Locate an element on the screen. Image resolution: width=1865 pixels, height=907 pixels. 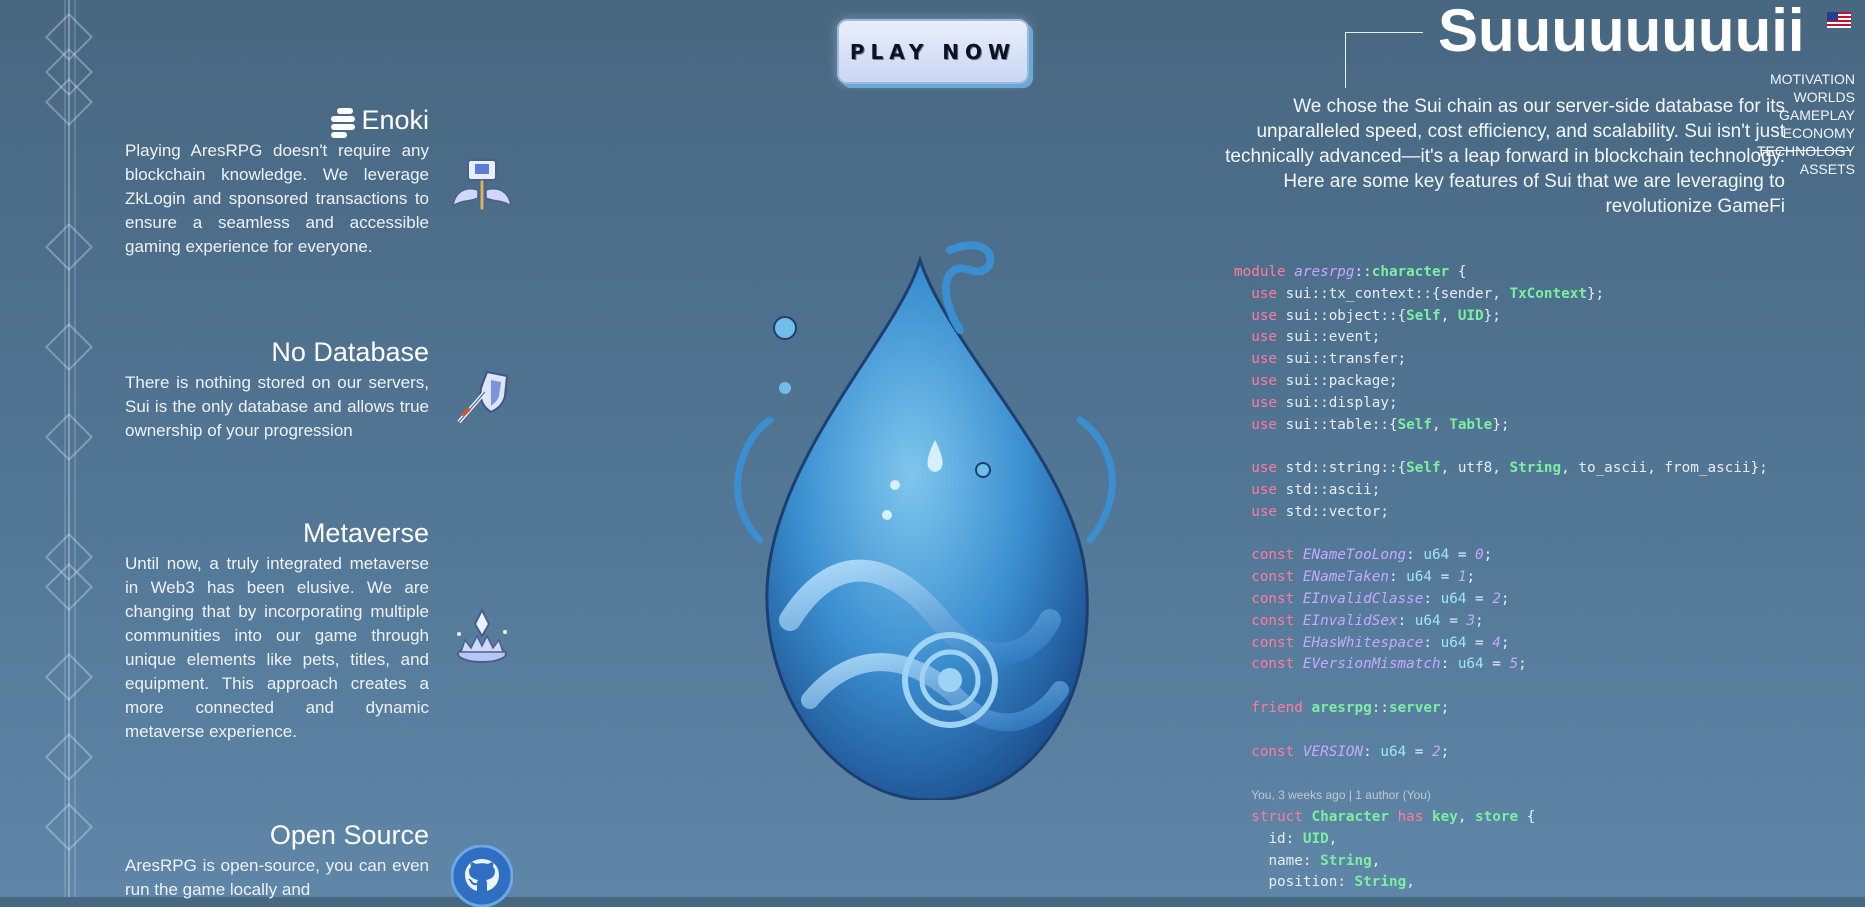
nav-item-motivation: MOTIVATION is located at coordinates (1806, 79).